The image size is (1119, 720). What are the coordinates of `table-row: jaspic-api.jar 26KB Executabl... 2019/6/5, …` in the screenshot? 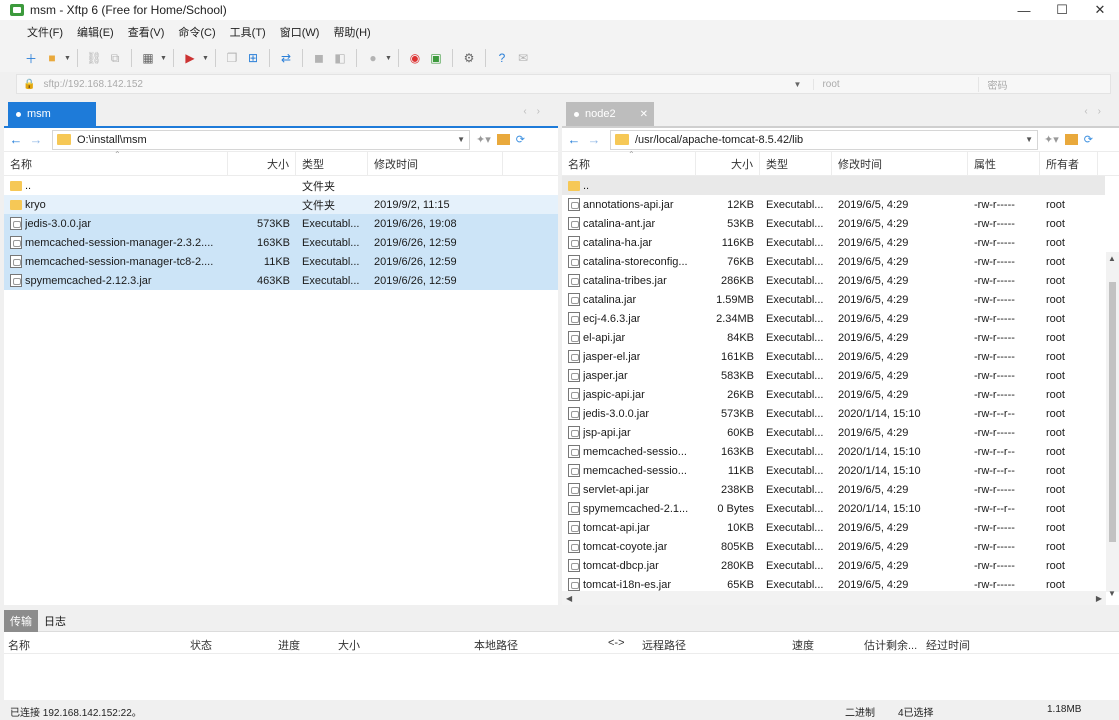 It's located at (840, 394).